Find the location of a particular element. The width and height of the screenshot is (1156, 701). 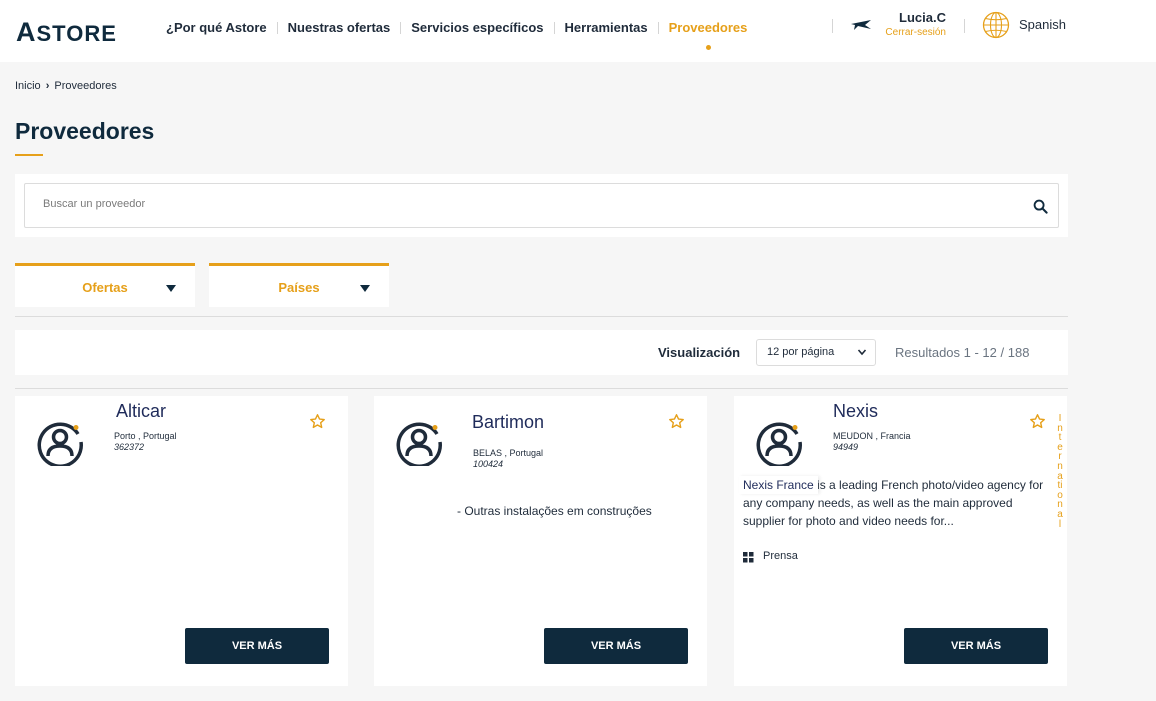

title-underline is located at coordinates (29, 155).